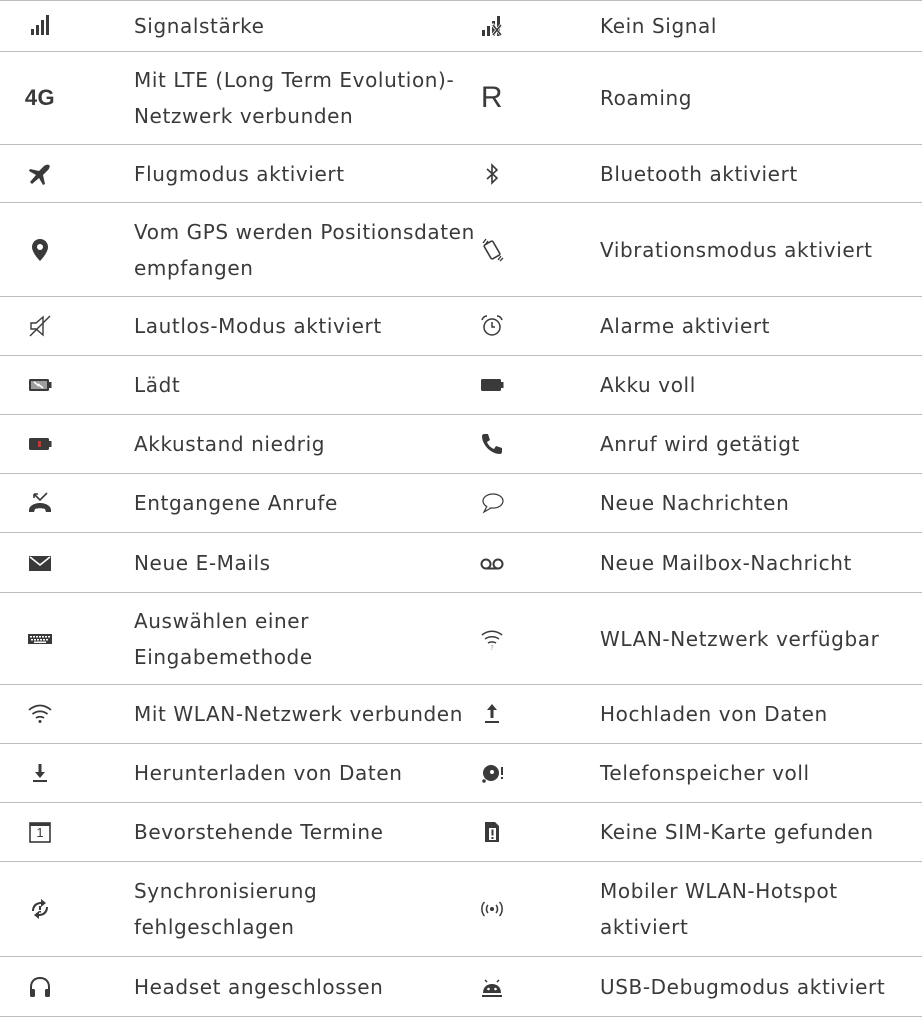 The height and width of the screenshot is (1017, 922). Describe the element at coordinates (740, 638) in the screenshot. I see `row-label: WLAN-Netzwerk verfügbar` at that location.